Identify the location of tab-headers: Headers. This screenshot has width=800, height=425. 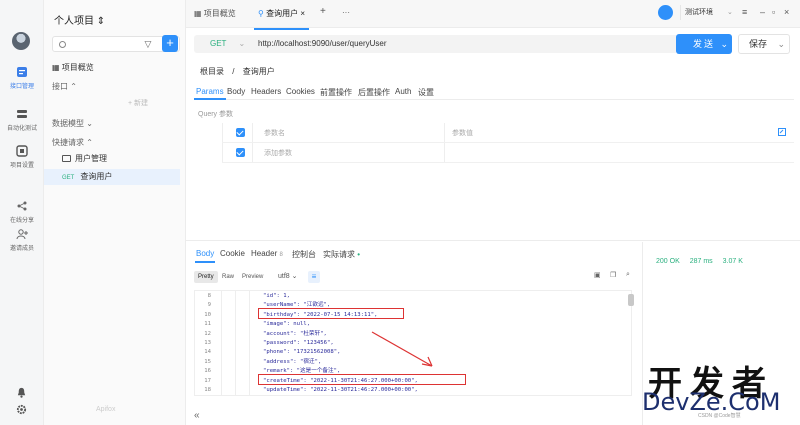
(266, 91).